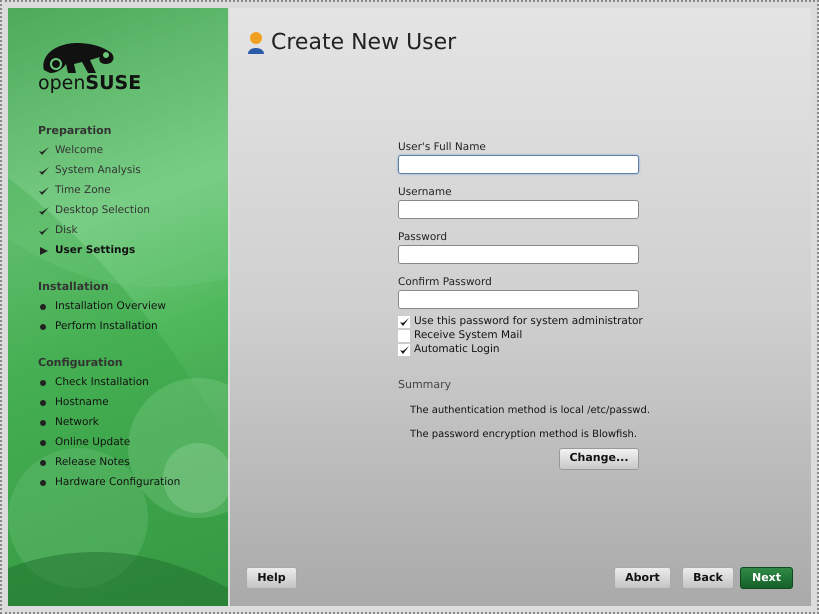  Describe the element at coordinates (468, 336) in the screenshot. I see `checkbox-label: Receive System Mail` at that location.